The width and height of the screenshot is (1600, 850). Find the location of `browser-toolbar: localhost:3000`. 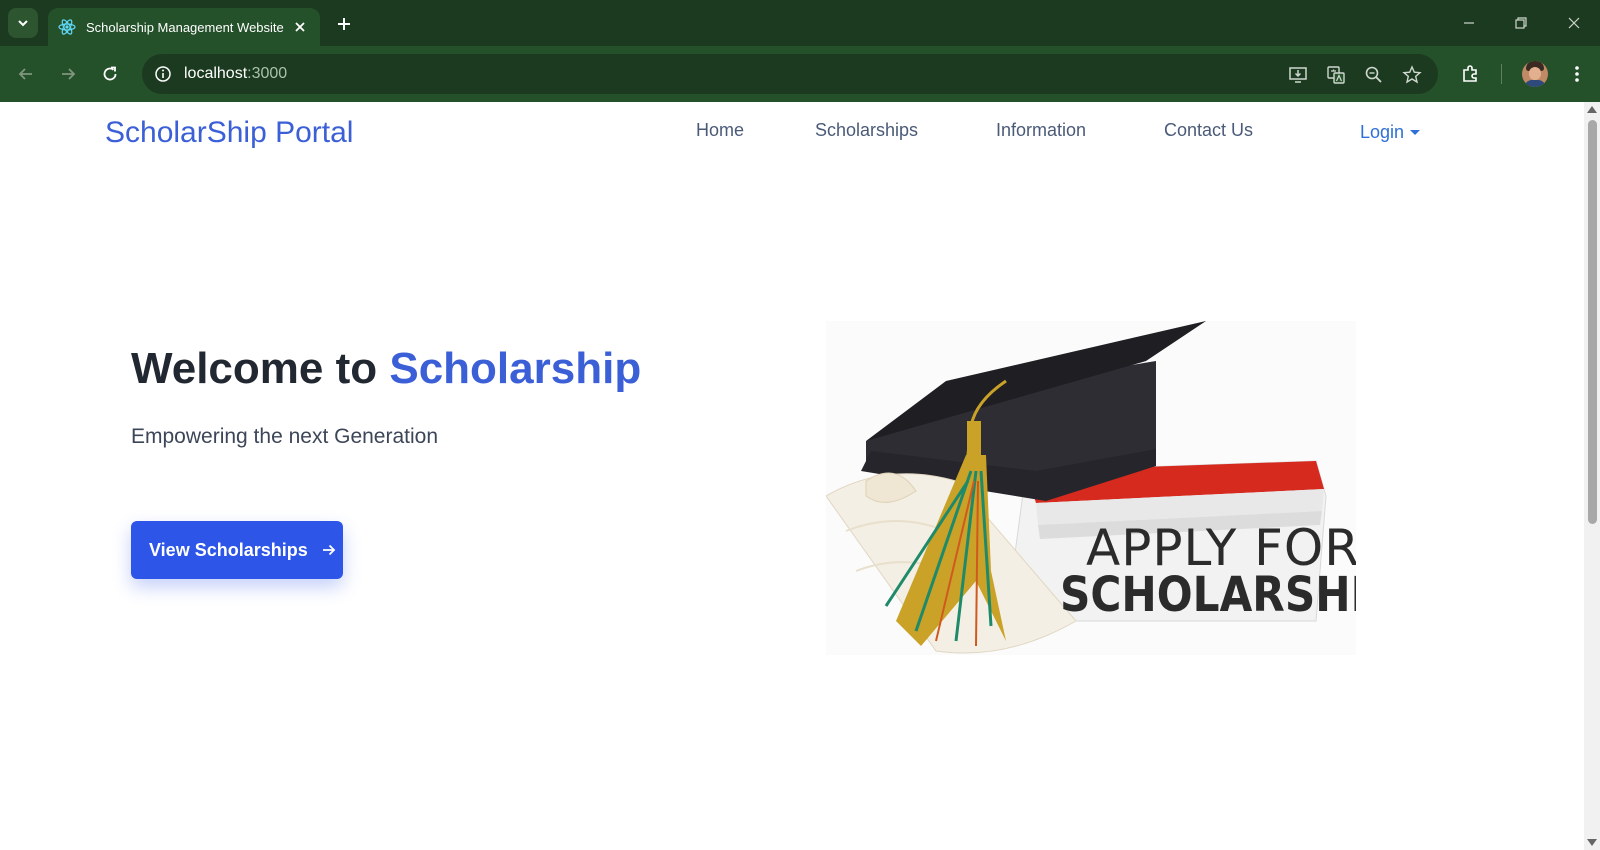

browser-toolbar: localhost:3000 is located at coordinates (800, 74).